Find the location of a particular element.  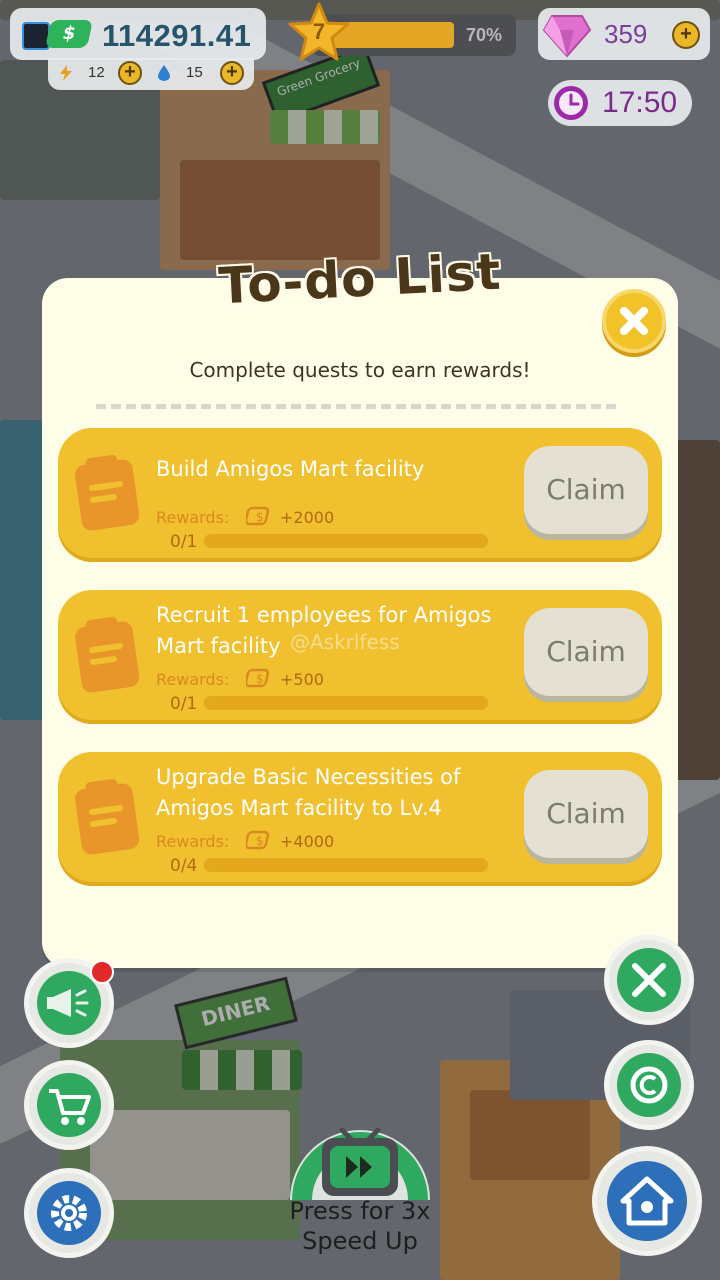

cash-value: 114291.41 is located at coordinates (177, 35).